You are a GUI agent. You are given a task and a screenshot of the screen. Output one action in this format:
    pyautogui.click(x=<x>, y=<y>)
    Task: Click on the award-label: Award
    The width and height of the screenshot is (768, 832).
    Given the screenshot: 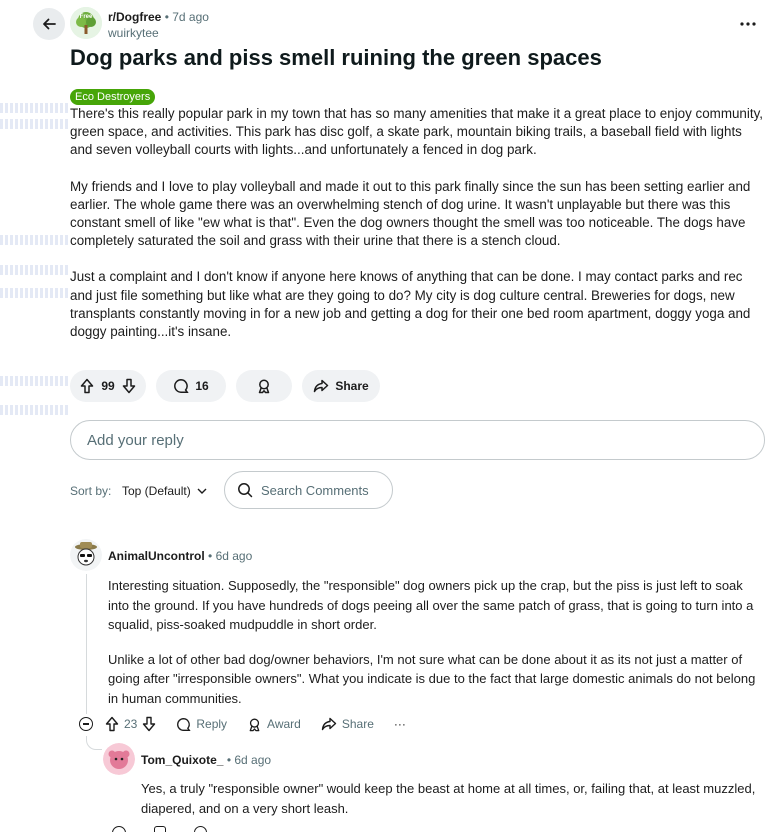 What is the action you would take?
    pyautogui.click(x=284, y=724)
    